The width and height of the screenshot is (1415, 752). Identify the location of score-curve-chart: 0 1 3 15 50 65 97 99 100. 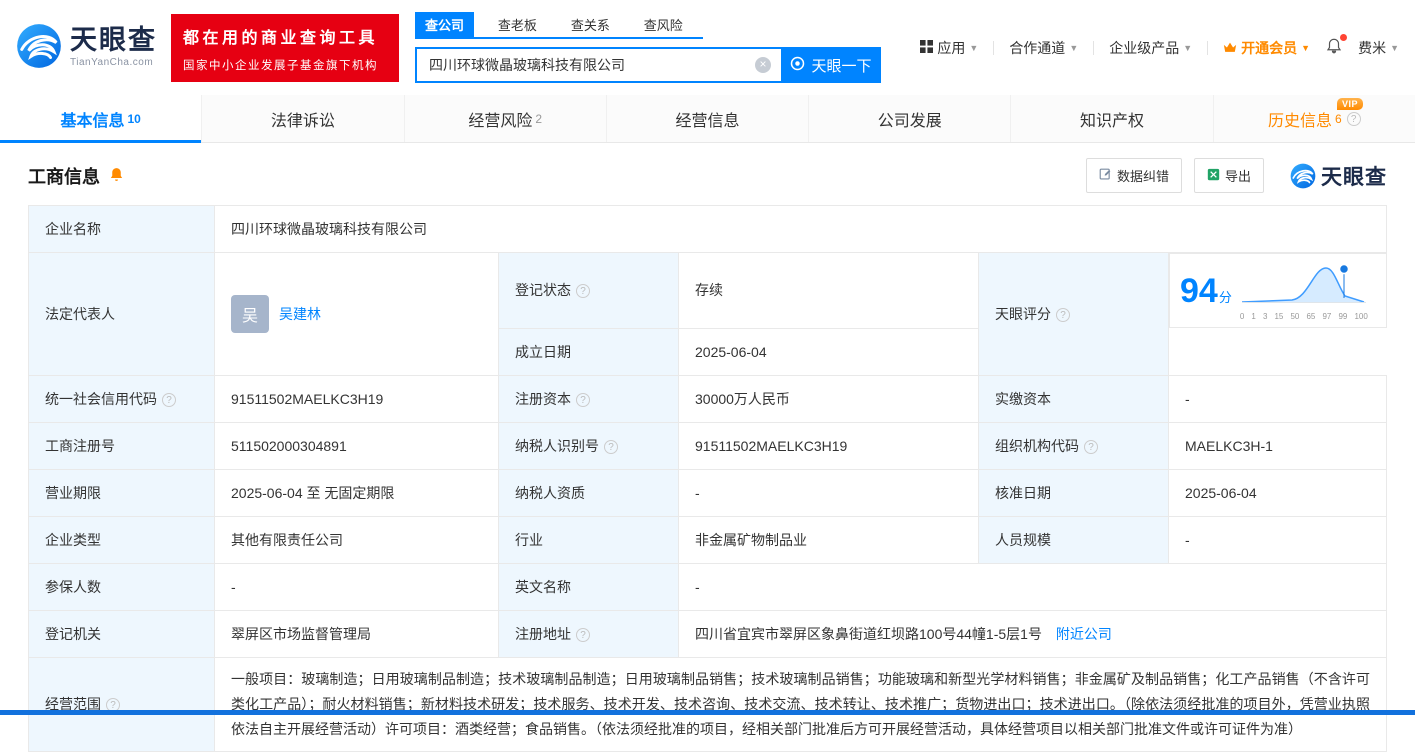
(1304, 290).